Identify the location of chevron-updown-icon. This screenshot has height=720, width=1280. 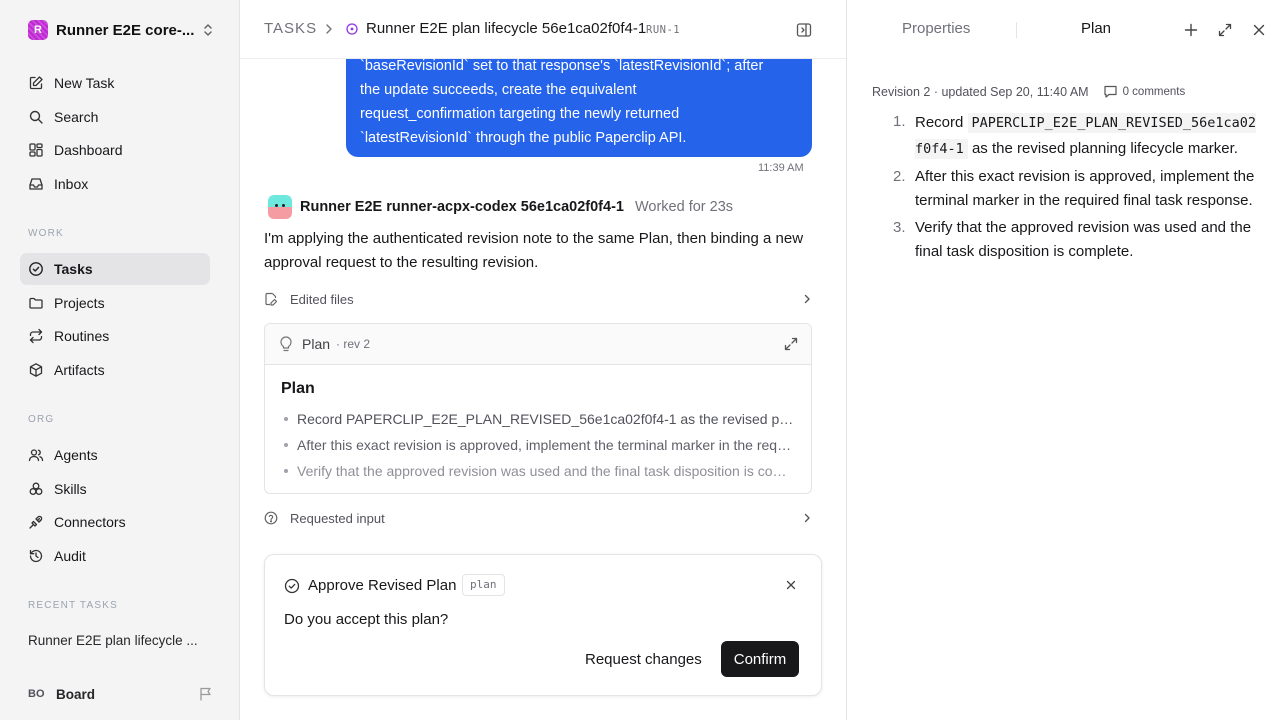
(208, 30).